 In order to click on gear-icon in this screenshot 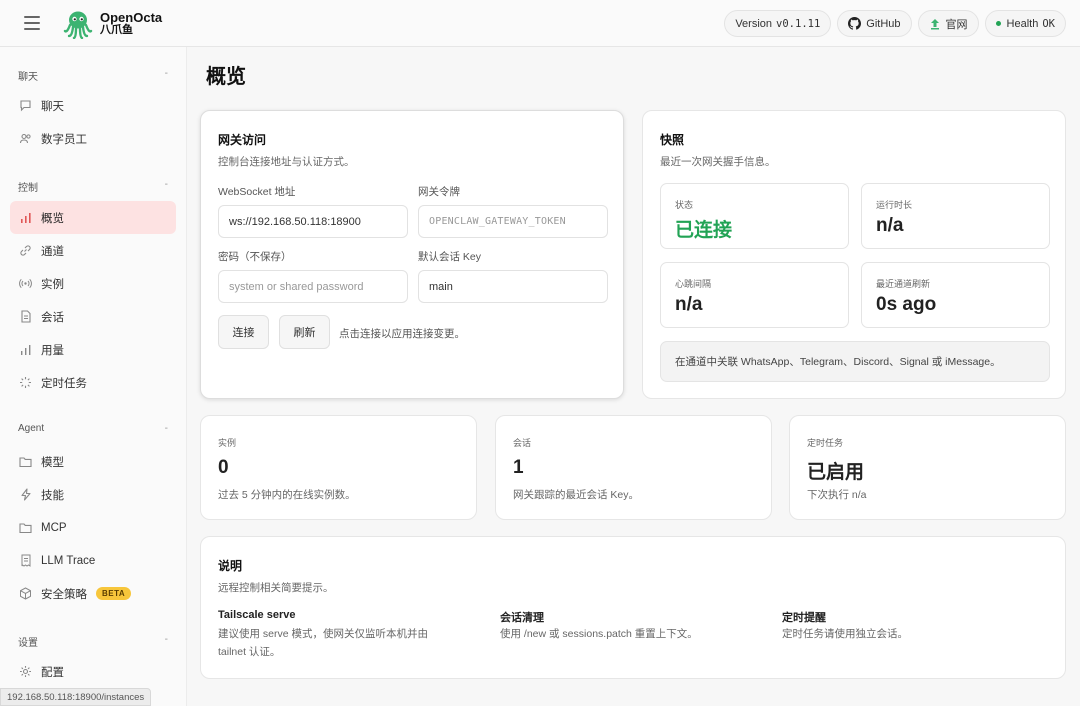, I will do `click(25, 671)`.